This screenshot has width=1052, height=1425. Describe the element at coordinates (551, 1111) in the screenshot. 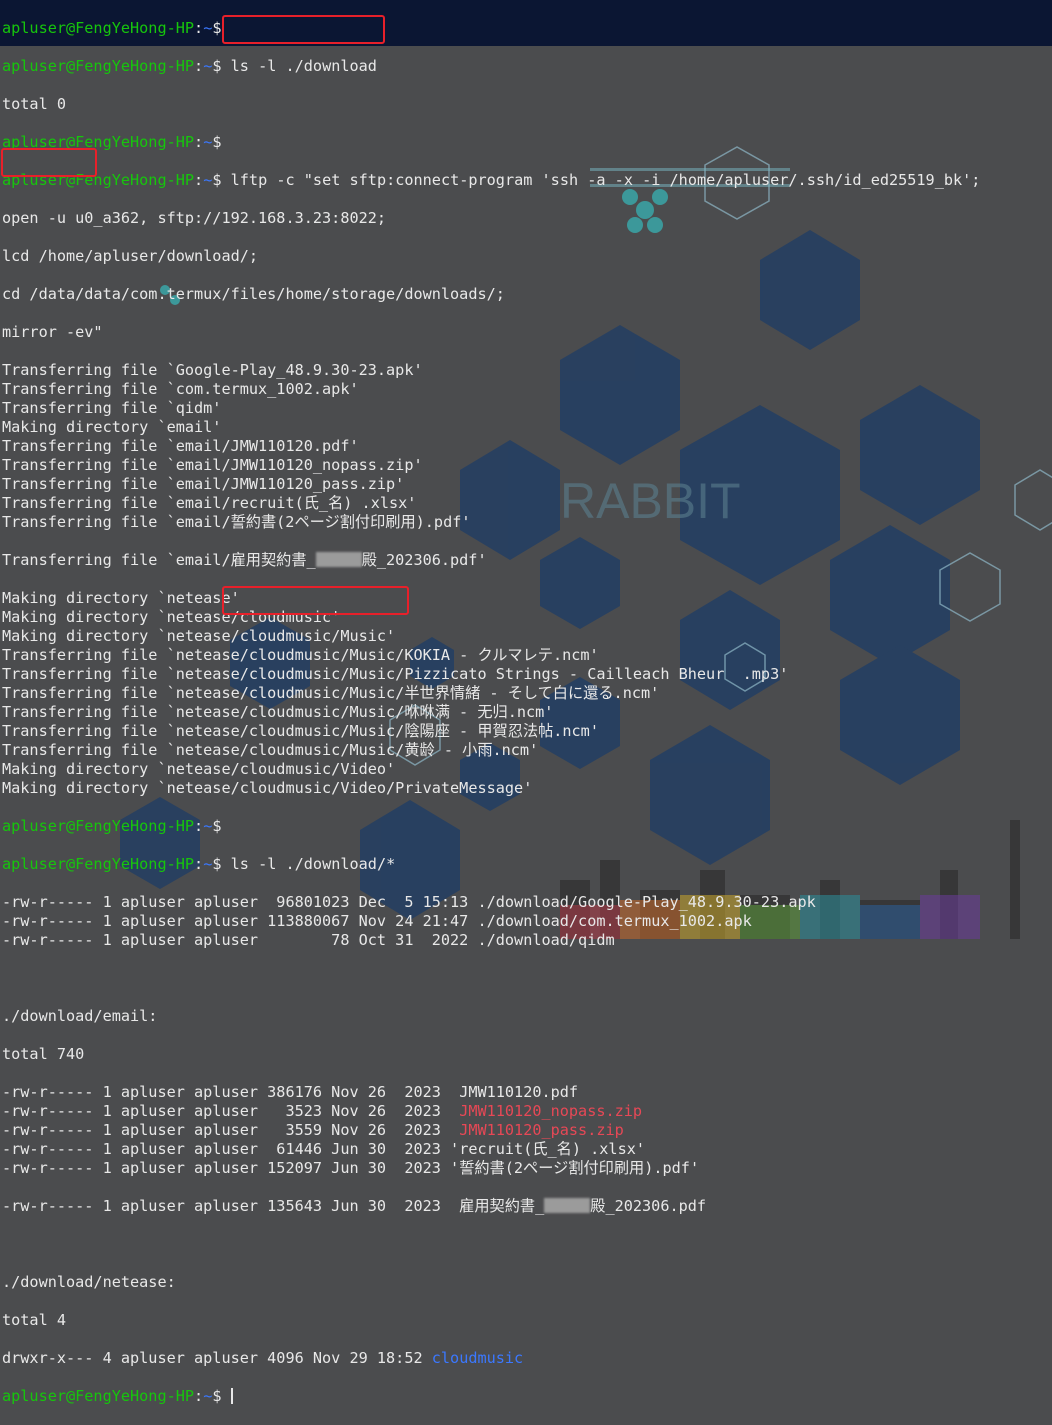

I see `file-name: JMW110120_nopass.zip` at that location.